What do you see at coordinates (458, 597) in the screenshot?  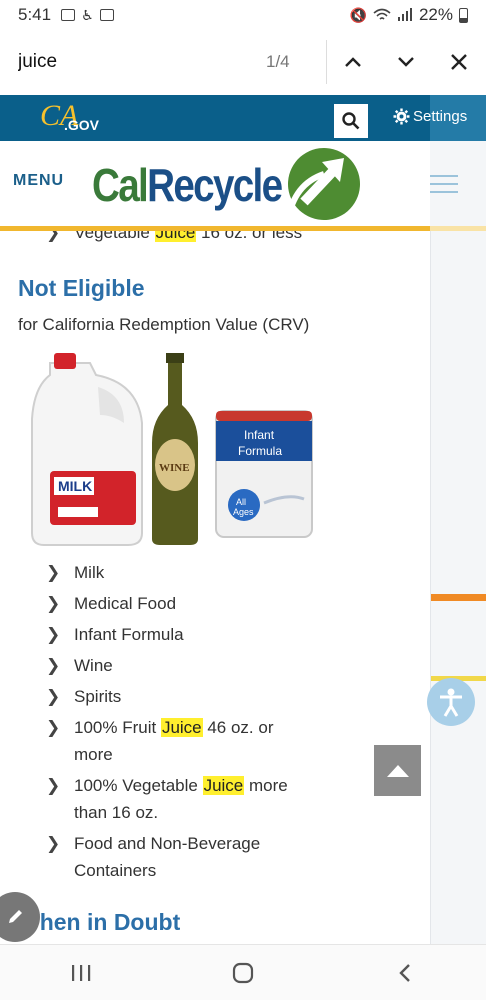 I see `side-orange-rule` at bounding box center [458, 597].